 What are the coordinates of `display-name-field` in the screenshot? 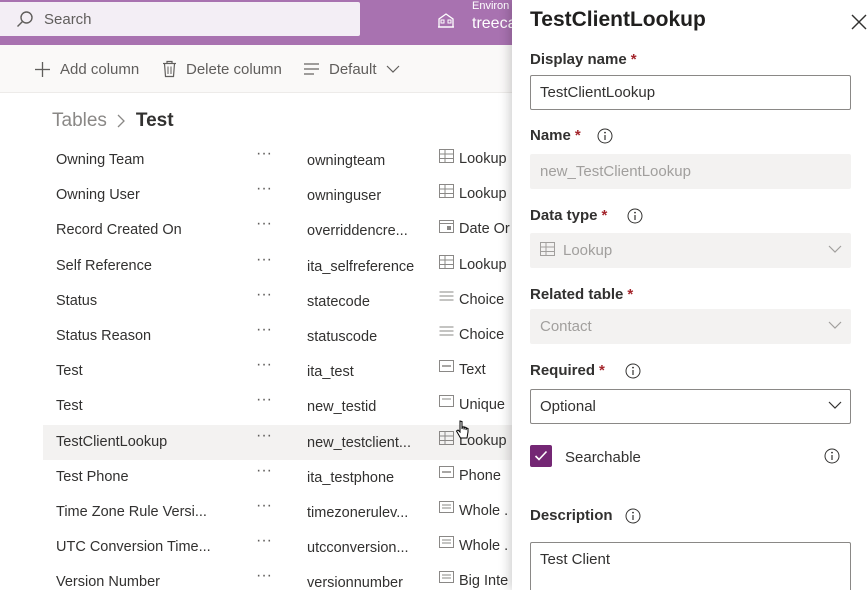 It's located at (690, 92).